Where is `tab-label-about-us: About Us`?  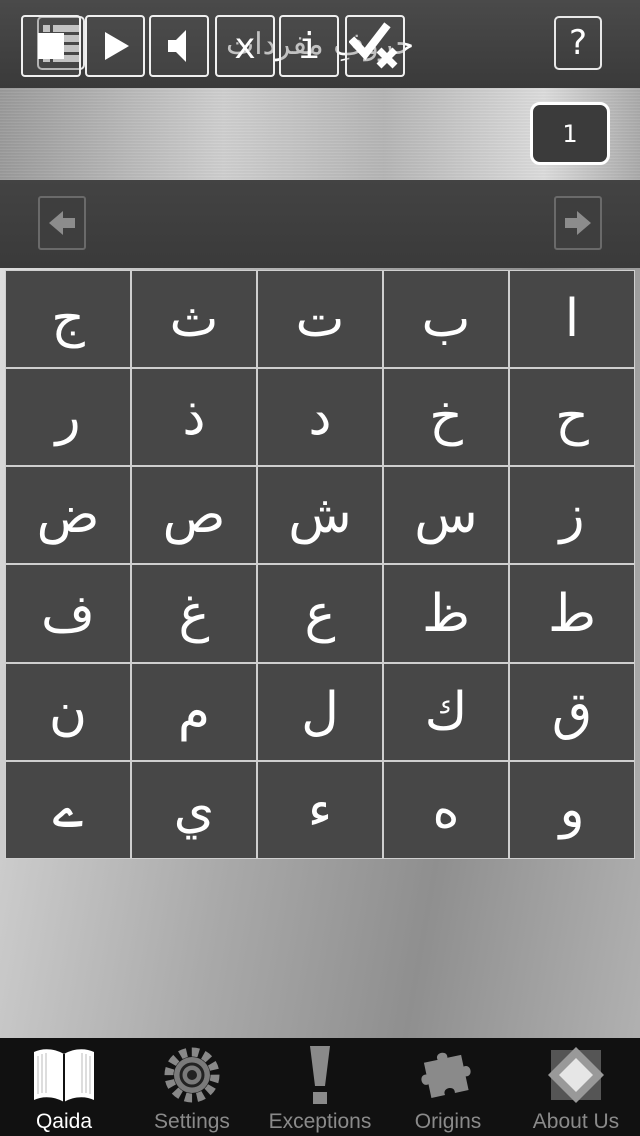 tab-label-about-us: About Us is located at coordinates (576, 1121).